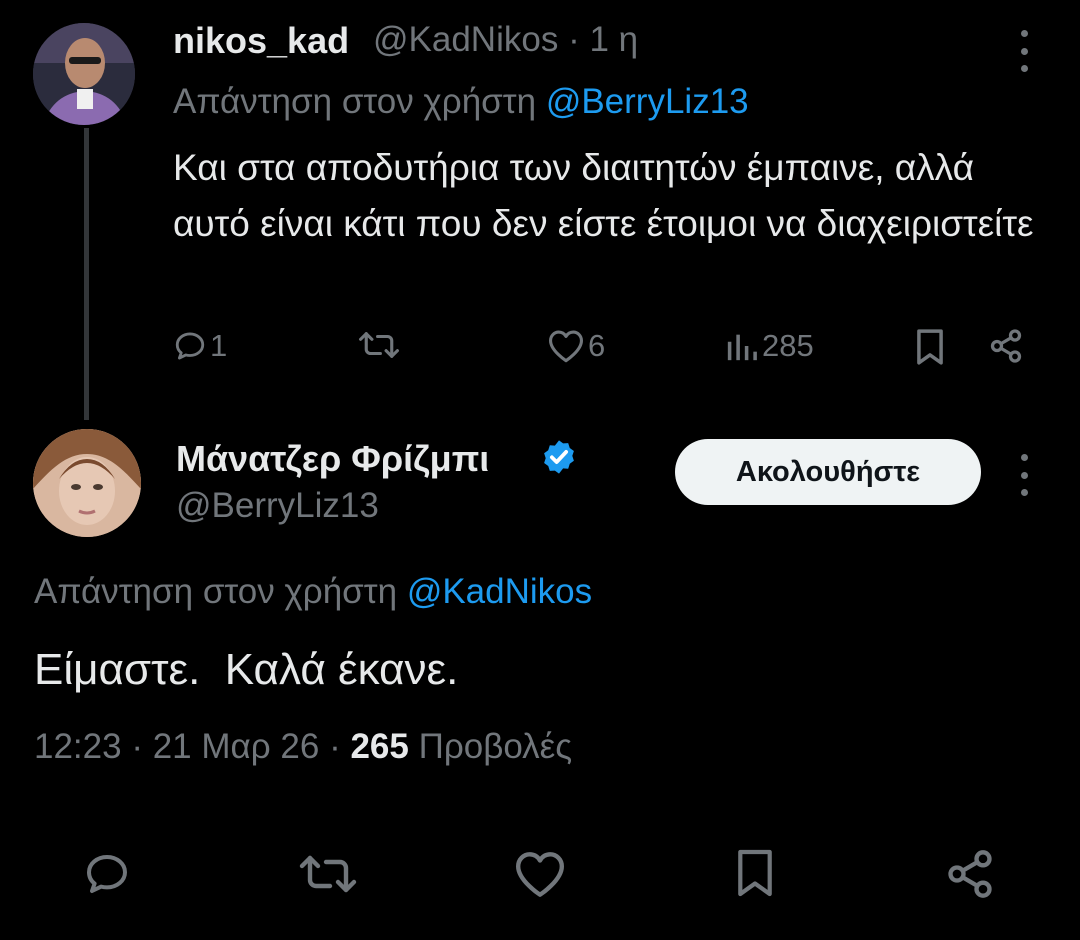 This screenshot has width=1080, height=940. Describe the element at coordinates (246, 669) in the screenshot. I see `tweet-text: Είμαστε. Καλά έκανε.` at that location.